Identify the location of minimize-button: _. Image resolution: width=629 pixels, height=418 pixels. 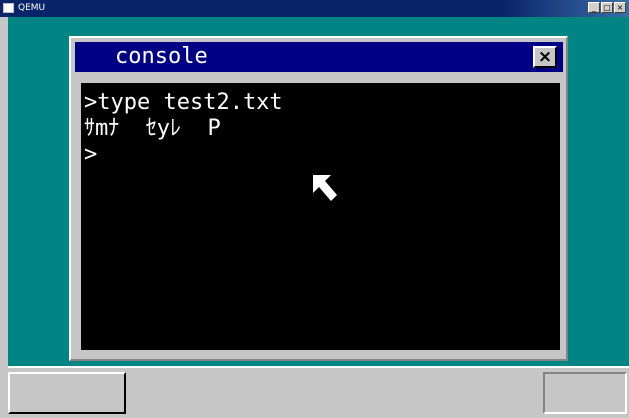
(594, 7).